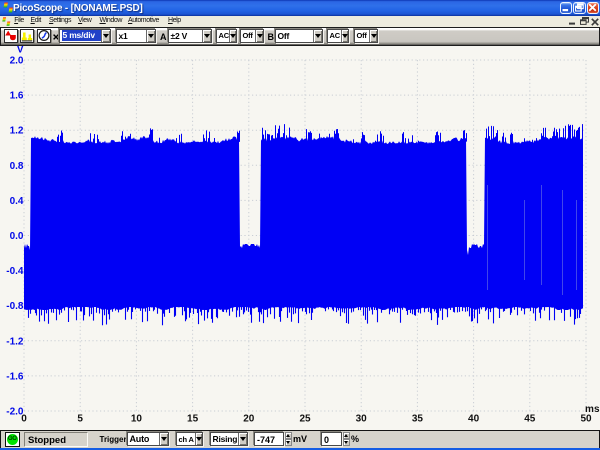  I want to click on svg-text: 30, so click(362, 419).